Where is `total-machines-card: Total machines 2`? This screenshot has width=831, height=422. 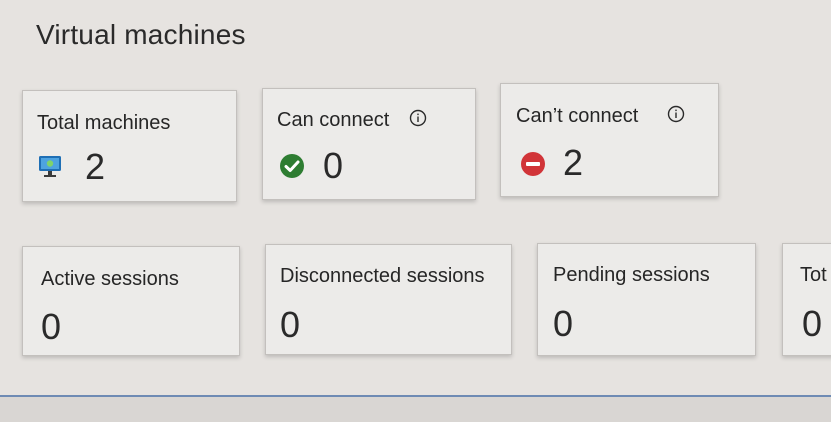
total-machines-card: Total machines 2 is located at coordinates (129, 146).